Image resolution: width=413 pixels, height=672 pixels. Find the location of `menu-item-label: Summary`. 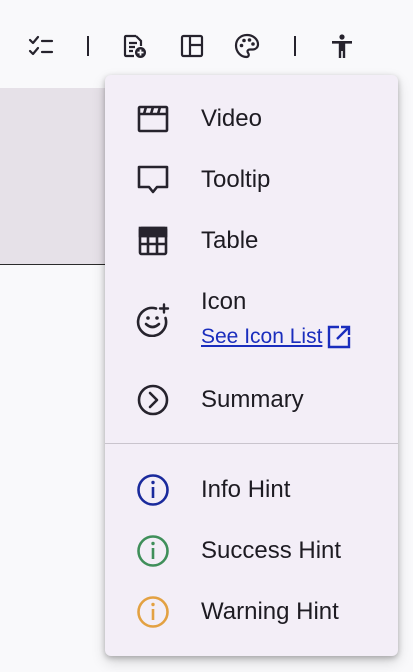

menu-item-label: Summary is located at coordinates (252, 399).